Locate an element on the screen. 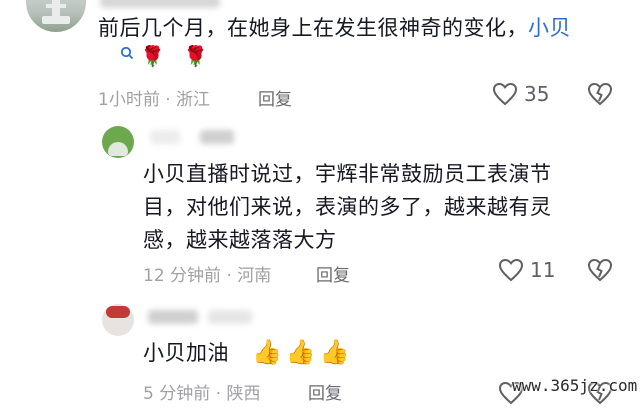 The height and width of the screenshot is (409, 640). comment-time: 12 分钟前 is located at coordinates (182, 276).